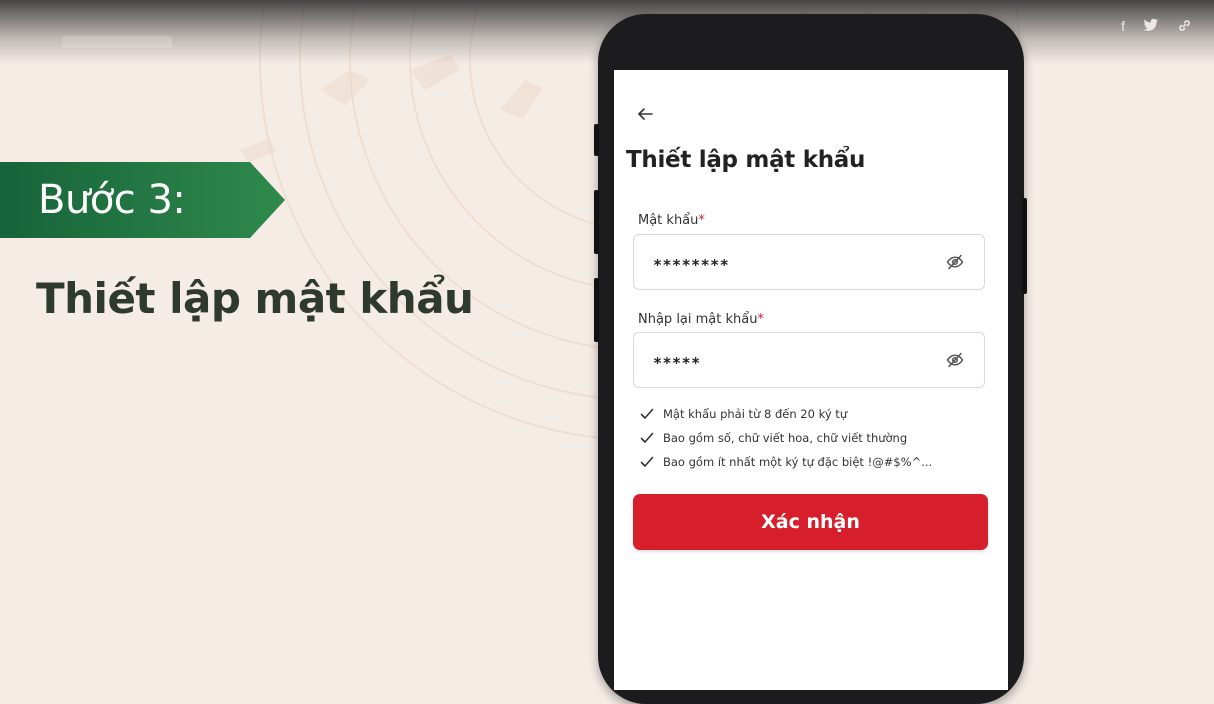 Image resolution: width=1214 pixels, height=704 pixels. What do you see at coordinates (255, 298) in the screenshot?
I see `step-title: Thiết lập mật khẩu` at bounding box center [255, 298].